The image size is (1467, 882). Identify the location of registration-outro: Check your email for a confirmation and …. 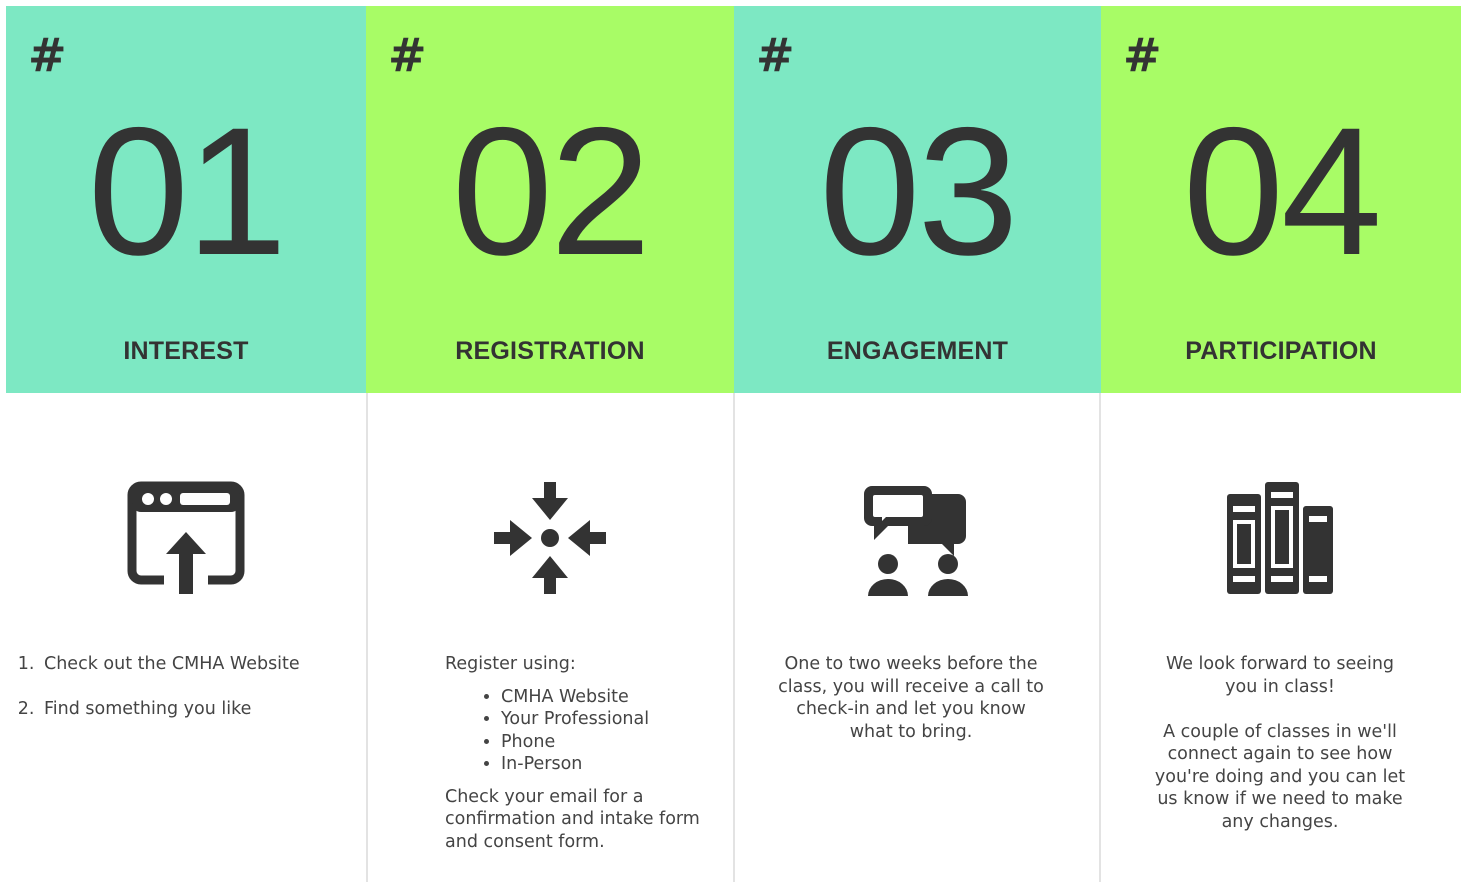
(572, 819).